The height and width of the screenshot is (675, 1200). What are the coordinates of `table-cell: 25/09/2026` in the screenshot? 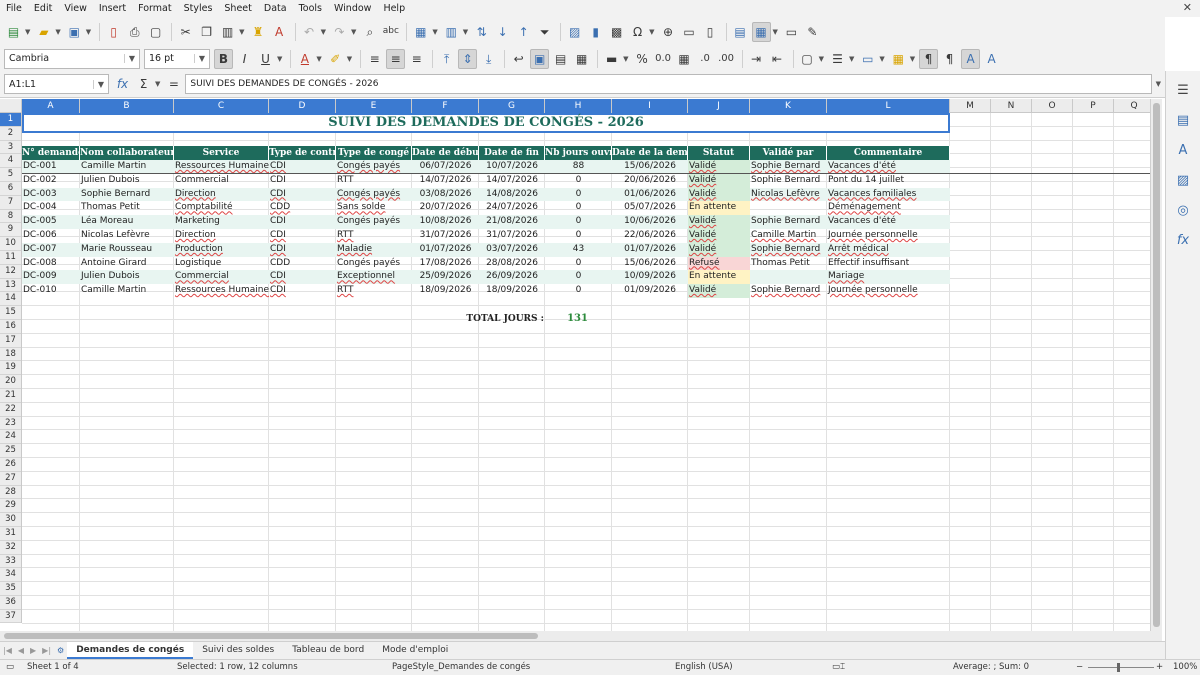 It's located at (445, 277).